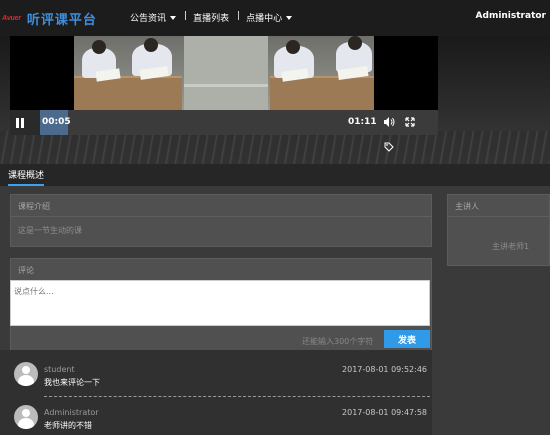  Describe the element at coordinates (362, 122) in the screenshot. I see `duration: 01:11` at that location.